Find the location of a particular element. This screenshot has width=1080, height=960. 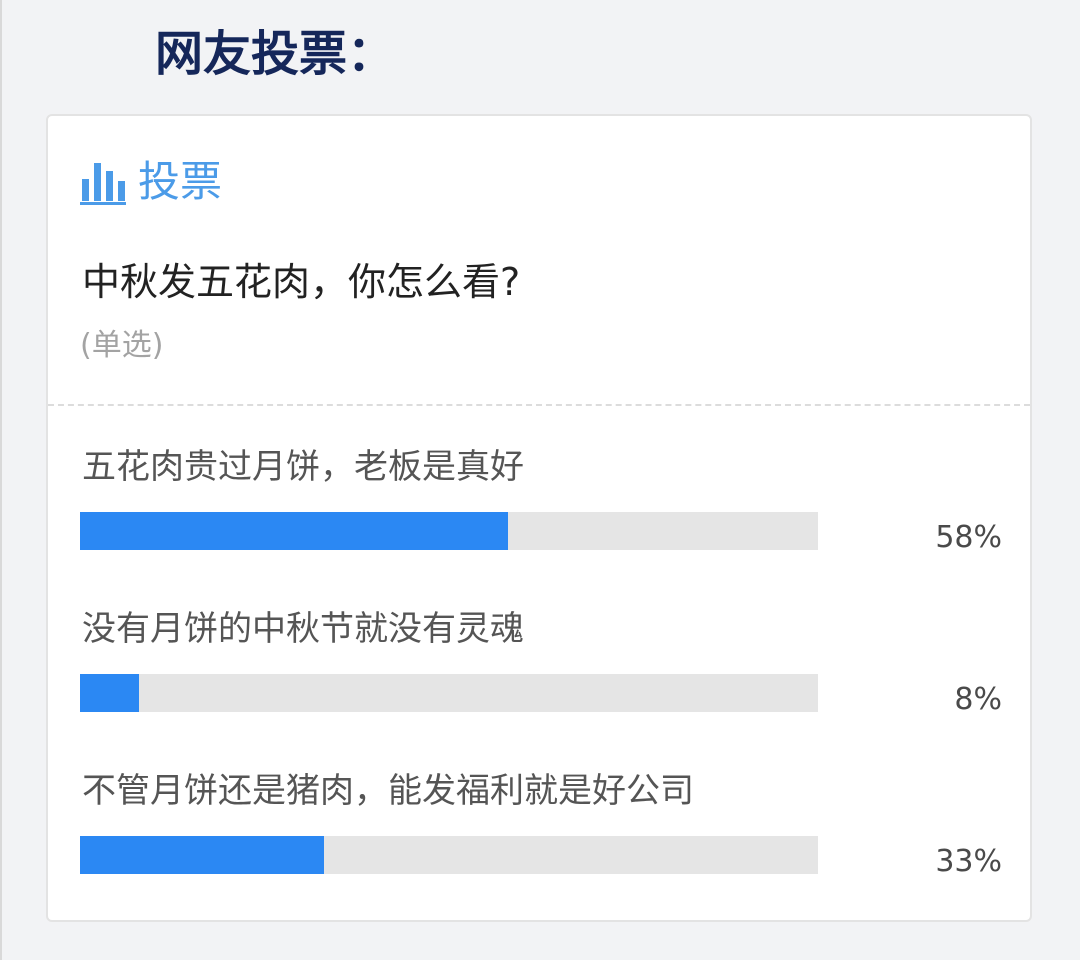

poll-option-percent: 8% is located at coordinates (978, 699).